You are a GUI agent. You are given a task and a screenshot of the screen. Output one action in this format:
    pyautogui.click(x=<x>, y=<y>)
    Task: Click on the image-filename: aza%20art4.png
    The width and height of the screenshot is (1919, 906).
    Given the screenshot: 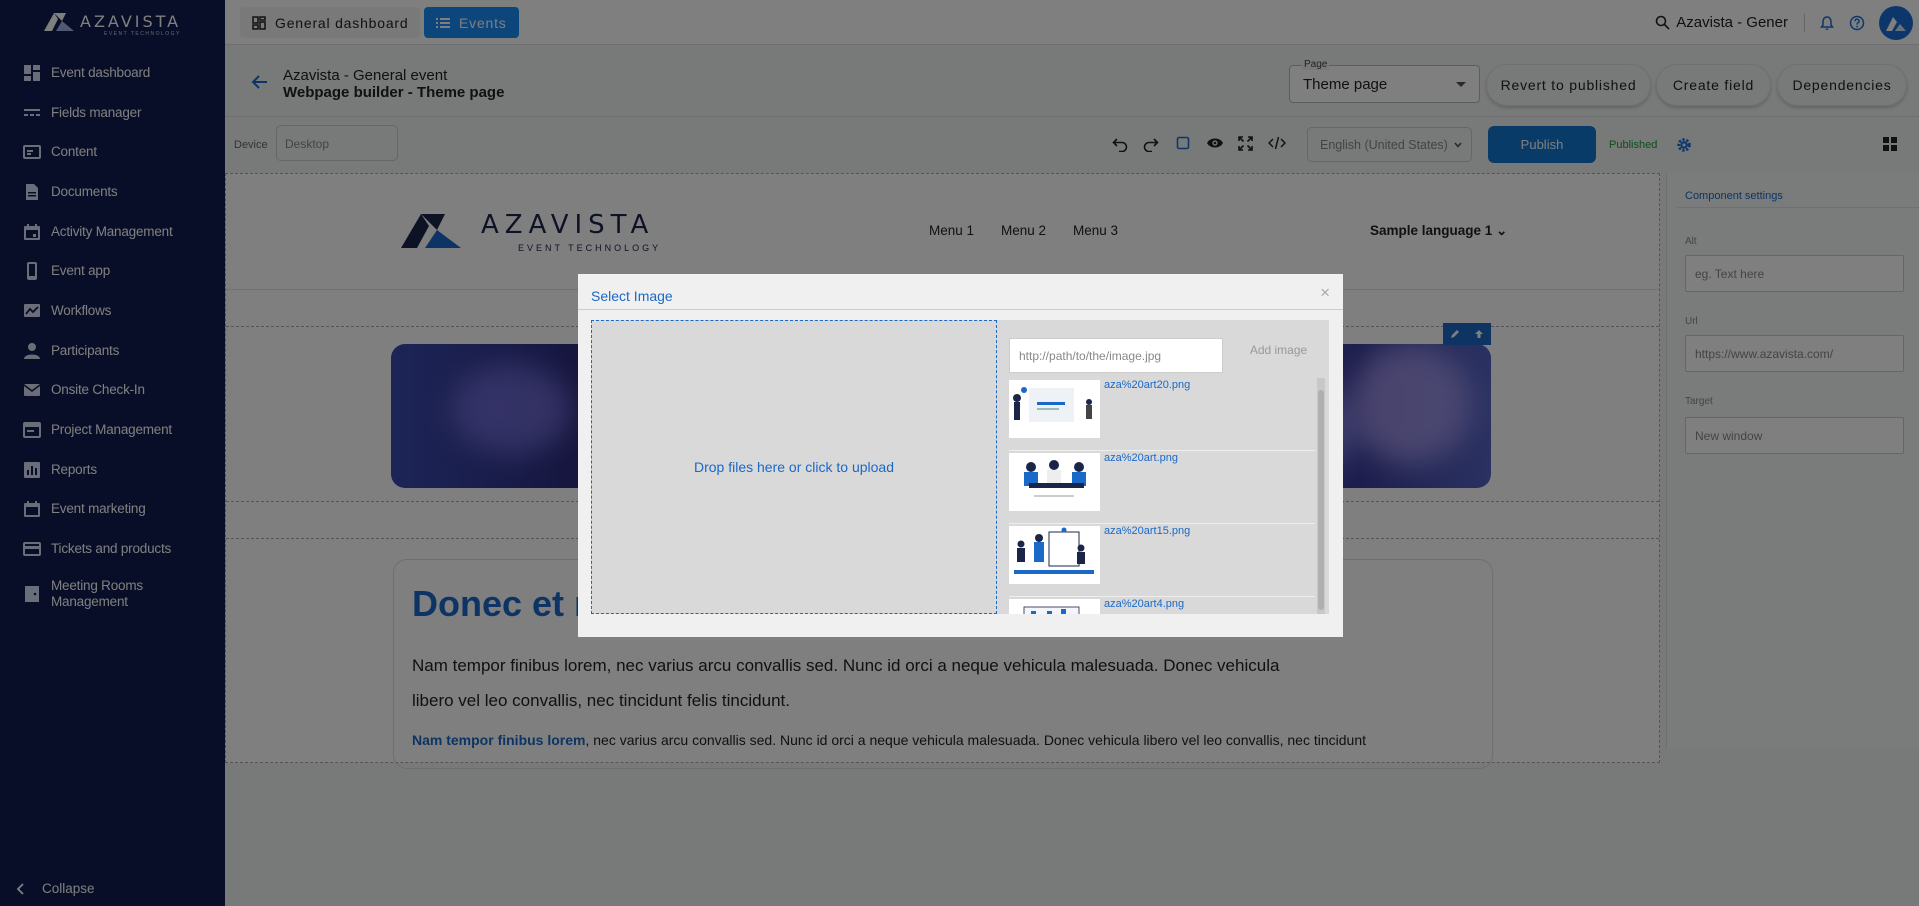 What is the action you would take?
    pyautogui.click(x=1144, y=604)
    